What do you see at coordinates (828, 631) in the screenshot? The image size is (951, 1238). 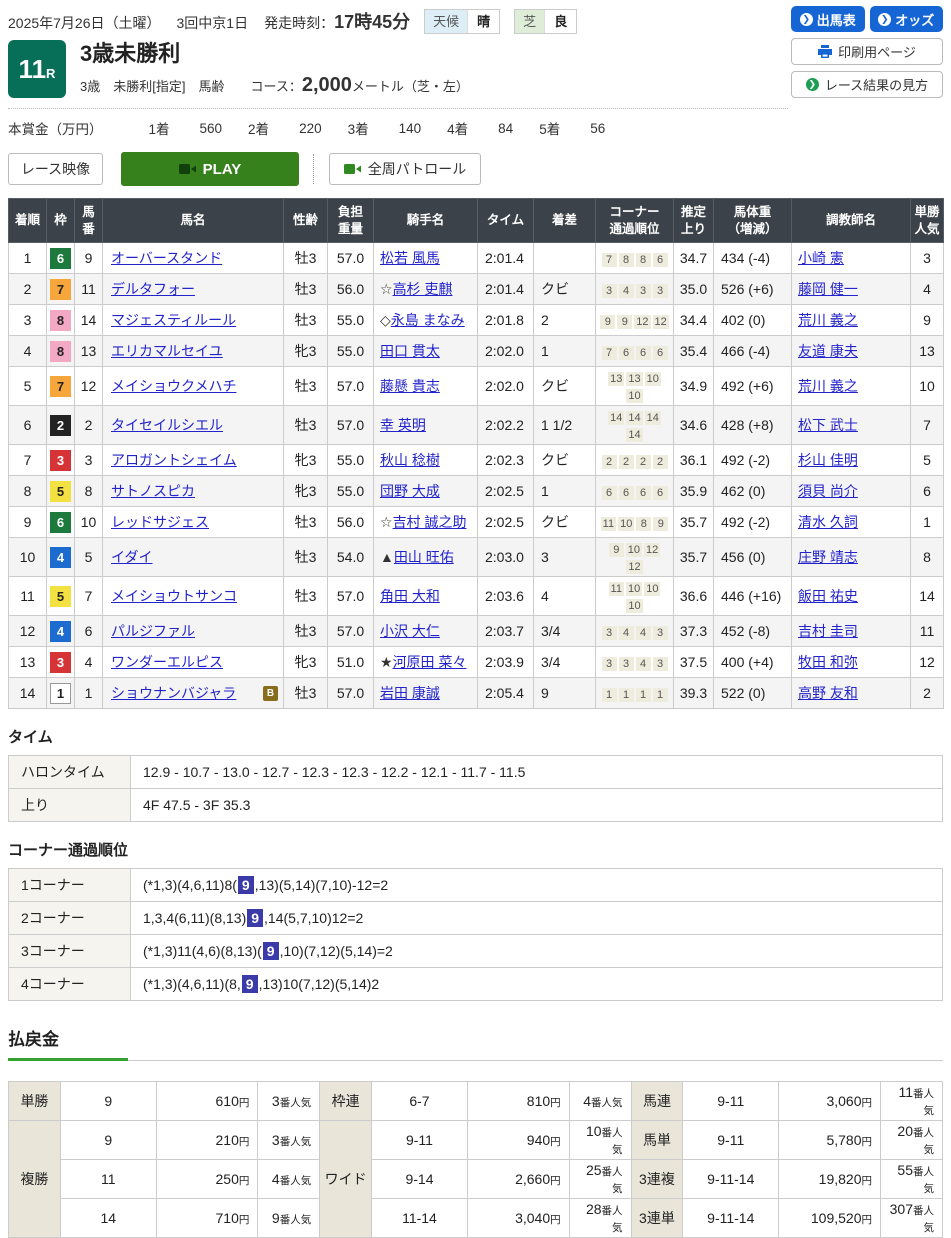 I see `trainer-link: 吉村 圭司` at bounding box center [828, 631].